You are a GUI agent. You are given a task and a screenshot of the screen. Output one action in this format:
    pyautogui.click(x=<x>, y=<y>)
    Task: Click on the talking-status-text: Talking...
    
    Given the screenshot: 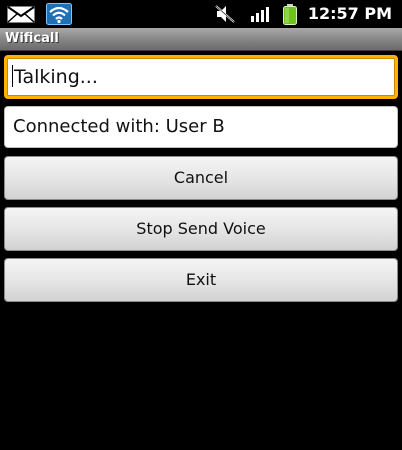 What is the action you would take?
    pyautogui.click(x=55, y=77)
    